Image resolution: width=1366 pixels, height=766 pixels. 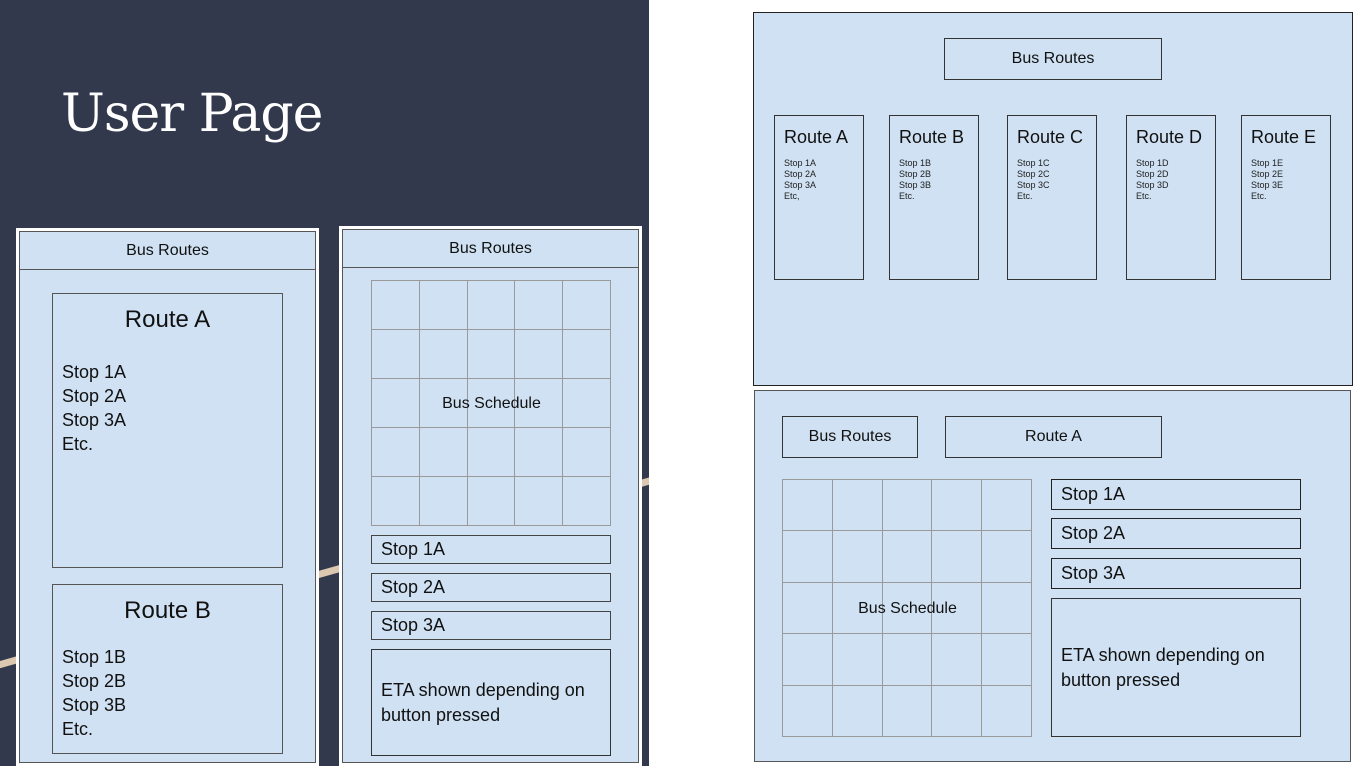 I want to click on bus-routes-back-button: Bus Routes, so click(x=850, y=437).